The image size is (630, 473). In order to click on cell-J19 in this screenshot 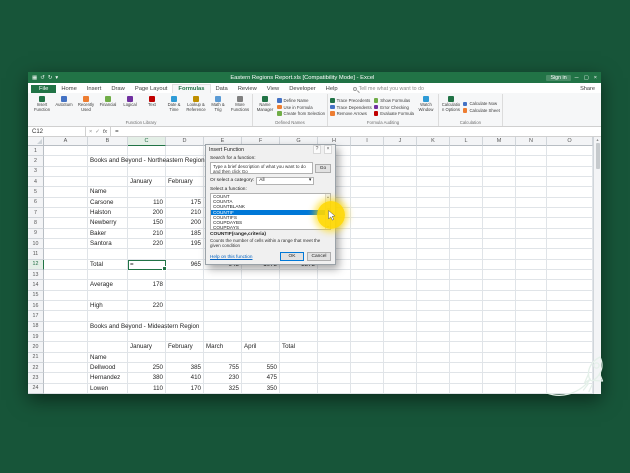, I will do `click(400, 337)`.